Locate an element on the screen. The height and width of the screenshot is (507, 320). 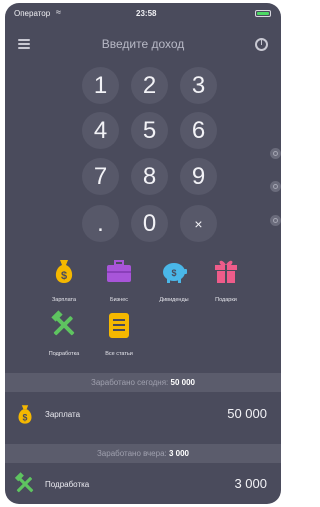
section-header-total: 3 000 is located at coordinates (179, 453).